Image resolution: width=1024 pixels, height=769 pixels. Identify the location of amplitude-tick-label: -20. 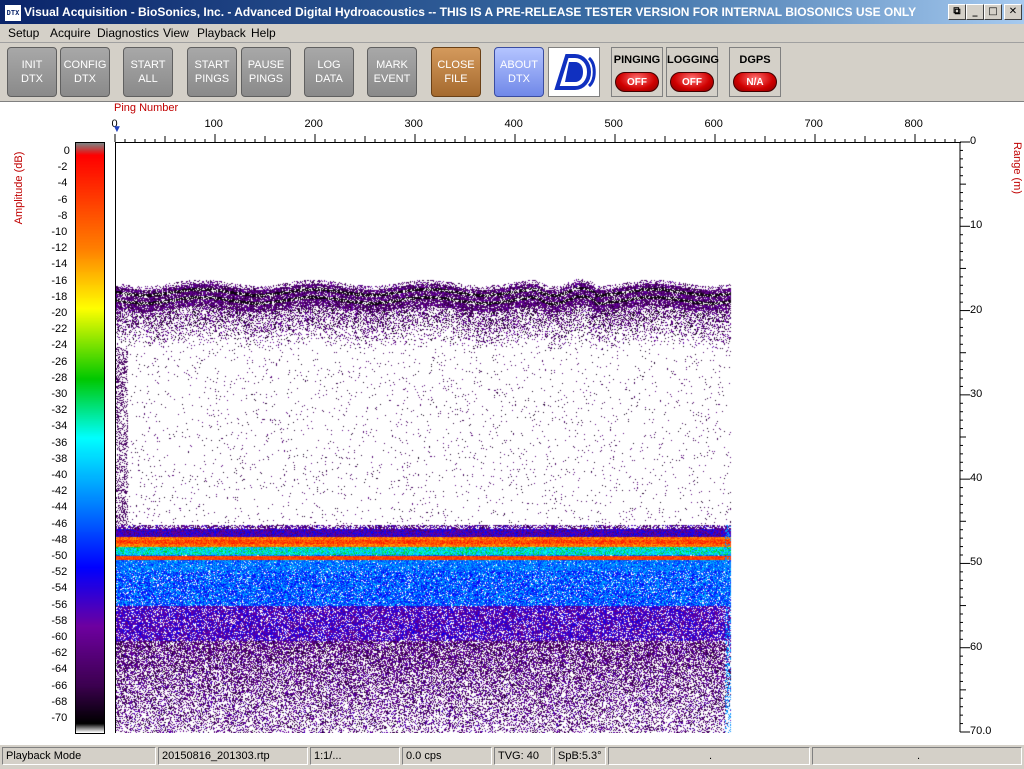
(59, 313).